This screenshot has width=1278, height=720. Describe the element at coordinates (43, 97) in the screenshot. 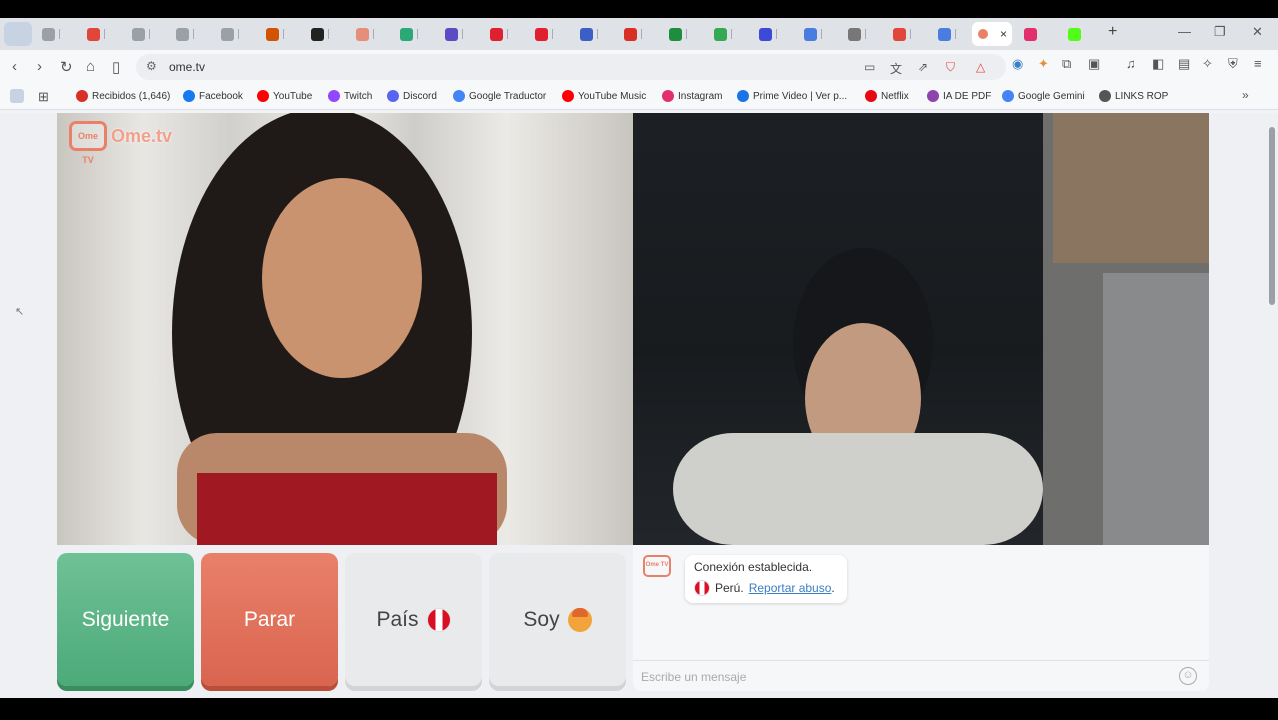

I see `apps-grid-icon: ⊞` at that location.